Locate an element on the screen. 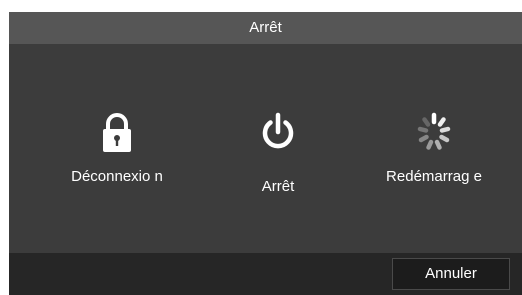 This screenshot has height=295, width=522. shutdown-option: Arrêt is located at coordinates (278, 152).